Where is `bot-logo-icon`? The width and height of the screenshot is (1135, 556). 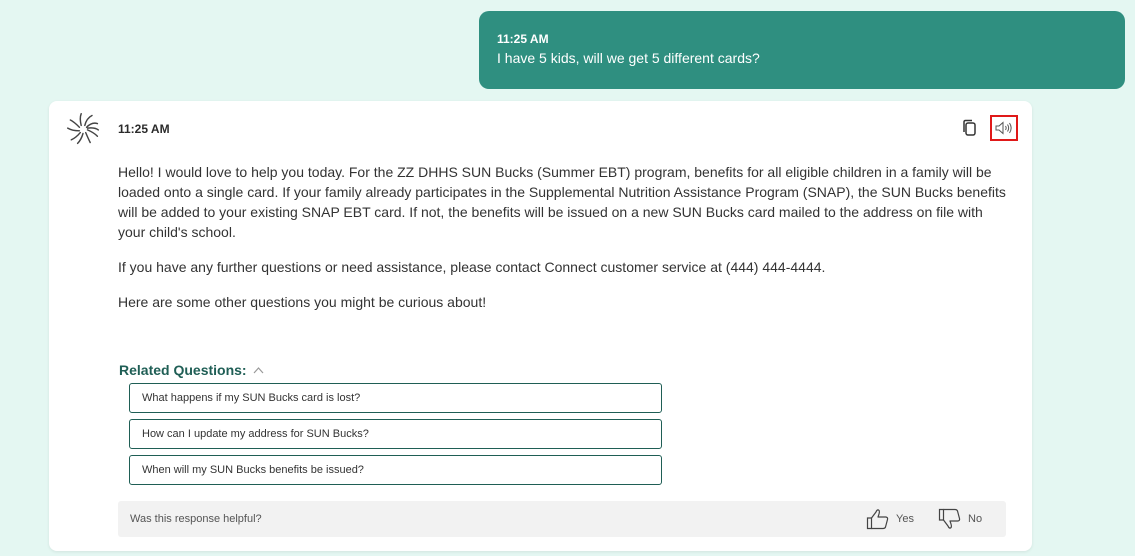
bot-logo-icon is located at coordinates (83, 128).